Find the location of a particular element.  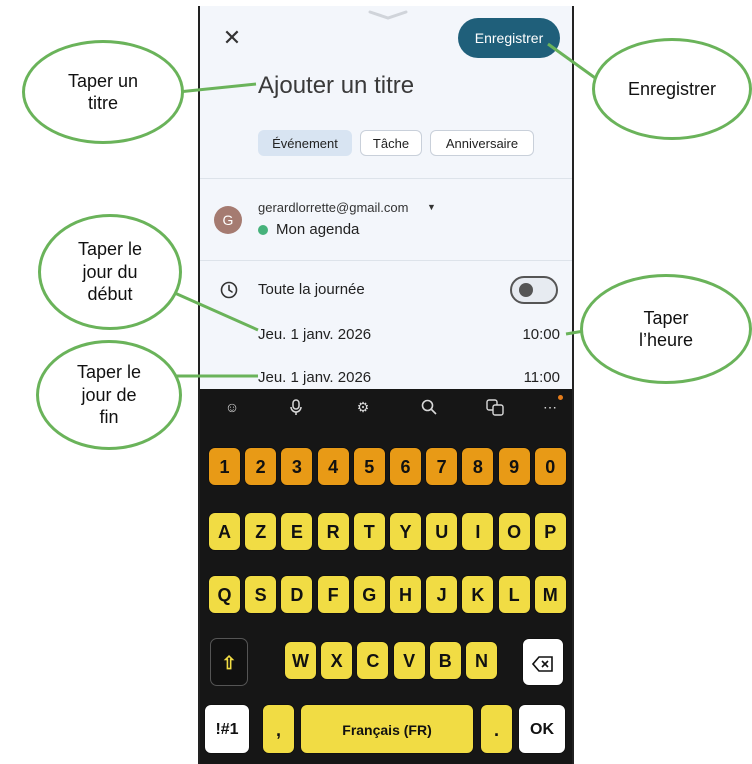

callout-start-day-text: Taper le jour du début is located at coordinates (110, 272).